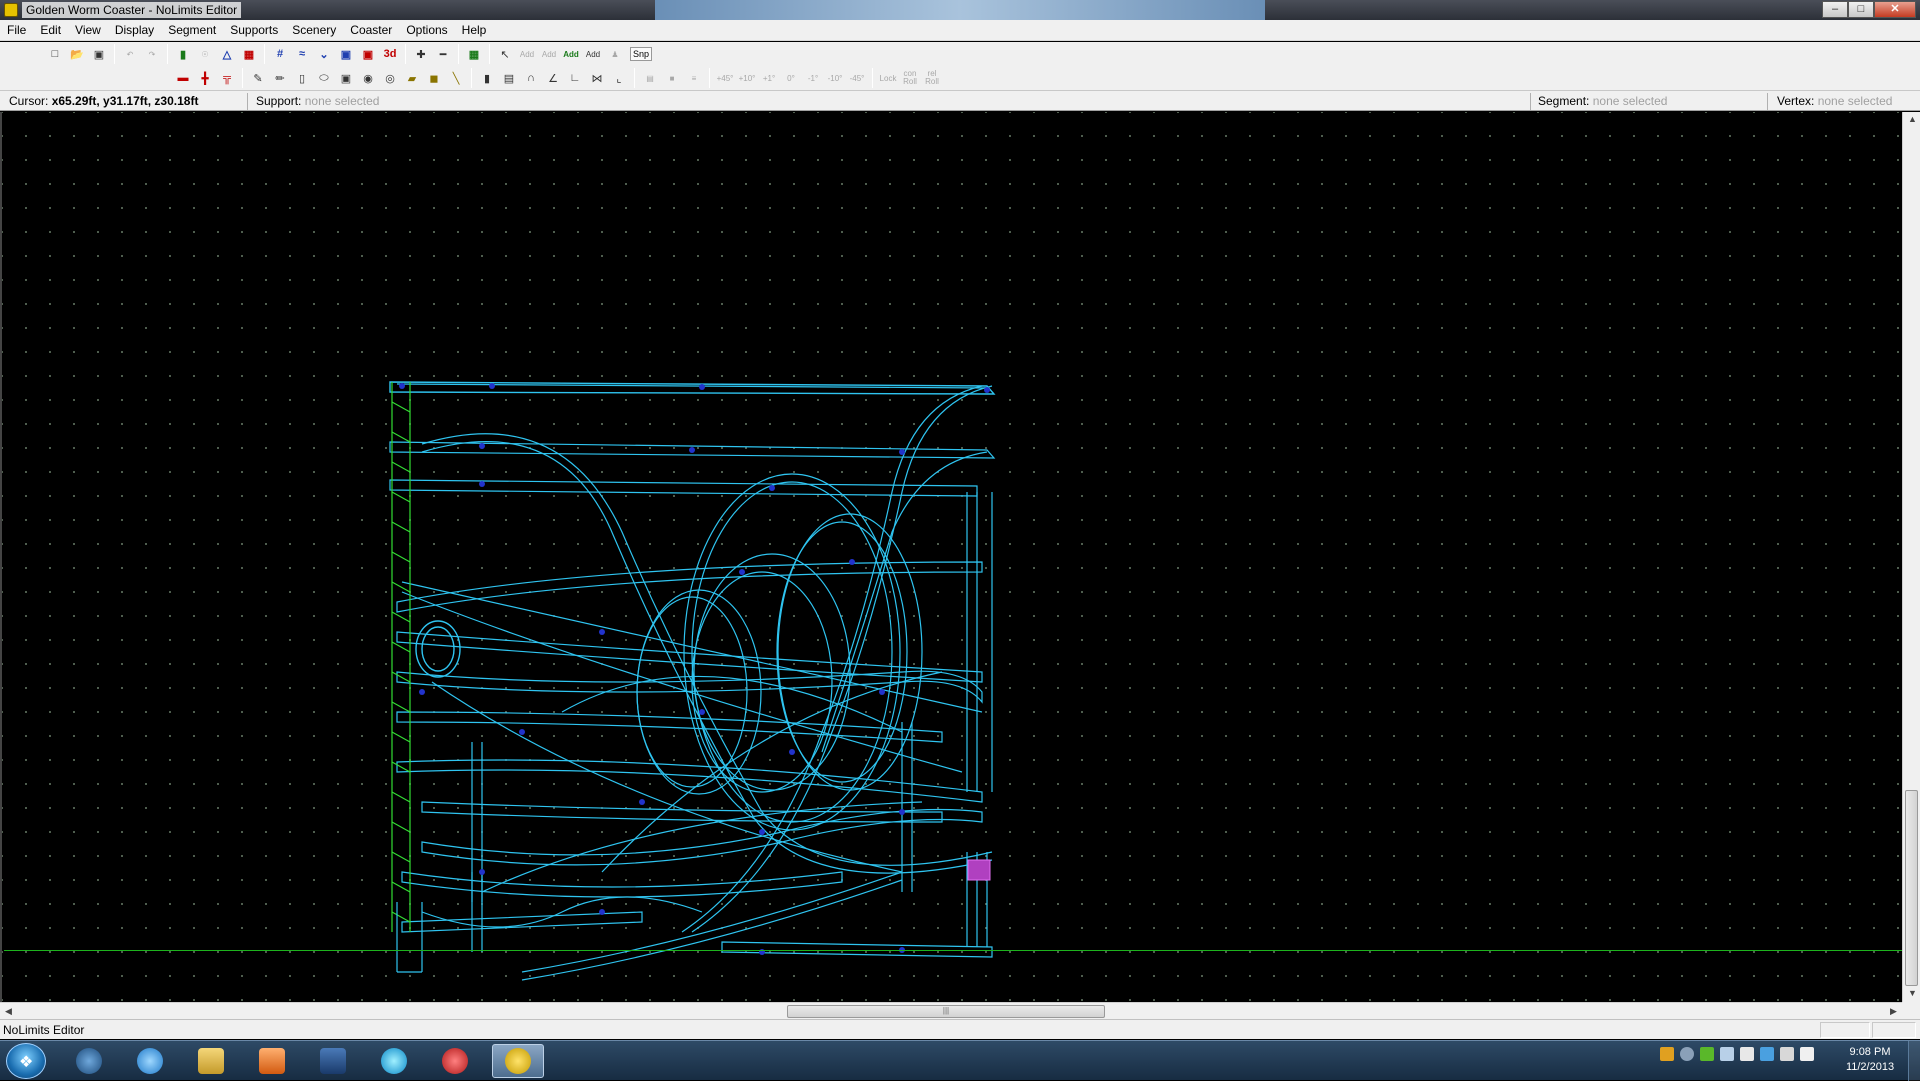  Describe the element at coordinates (346, 54) in the screenshot. I see `train-icon: ▣` at that location.